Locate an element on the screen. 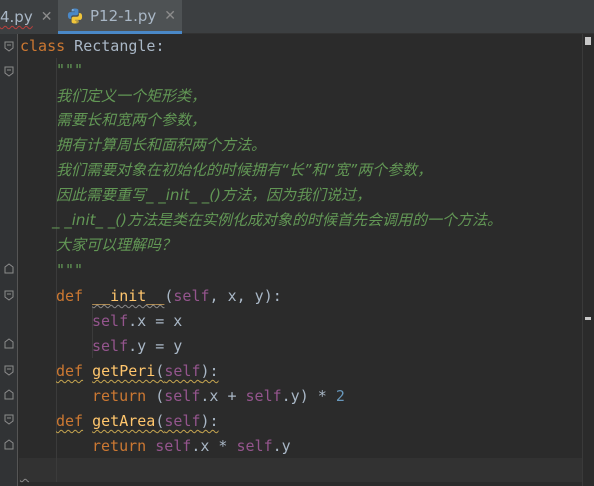 Image resolution: width=594 pixels, height=486 pixels. code-line: 我们定义一个矩形类， is located at coordinates (131, 96).